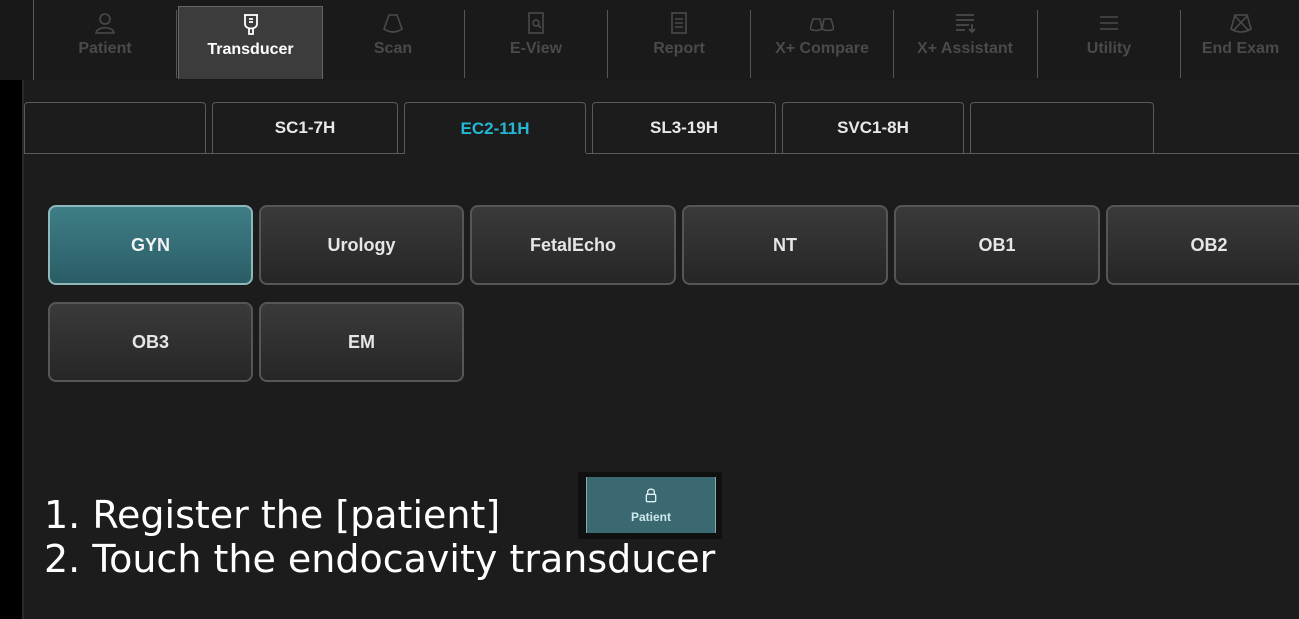  What do you see at coordinates (651, 497) in the screenshot?
I see `lock-icon` at bounding box center [651, 497].